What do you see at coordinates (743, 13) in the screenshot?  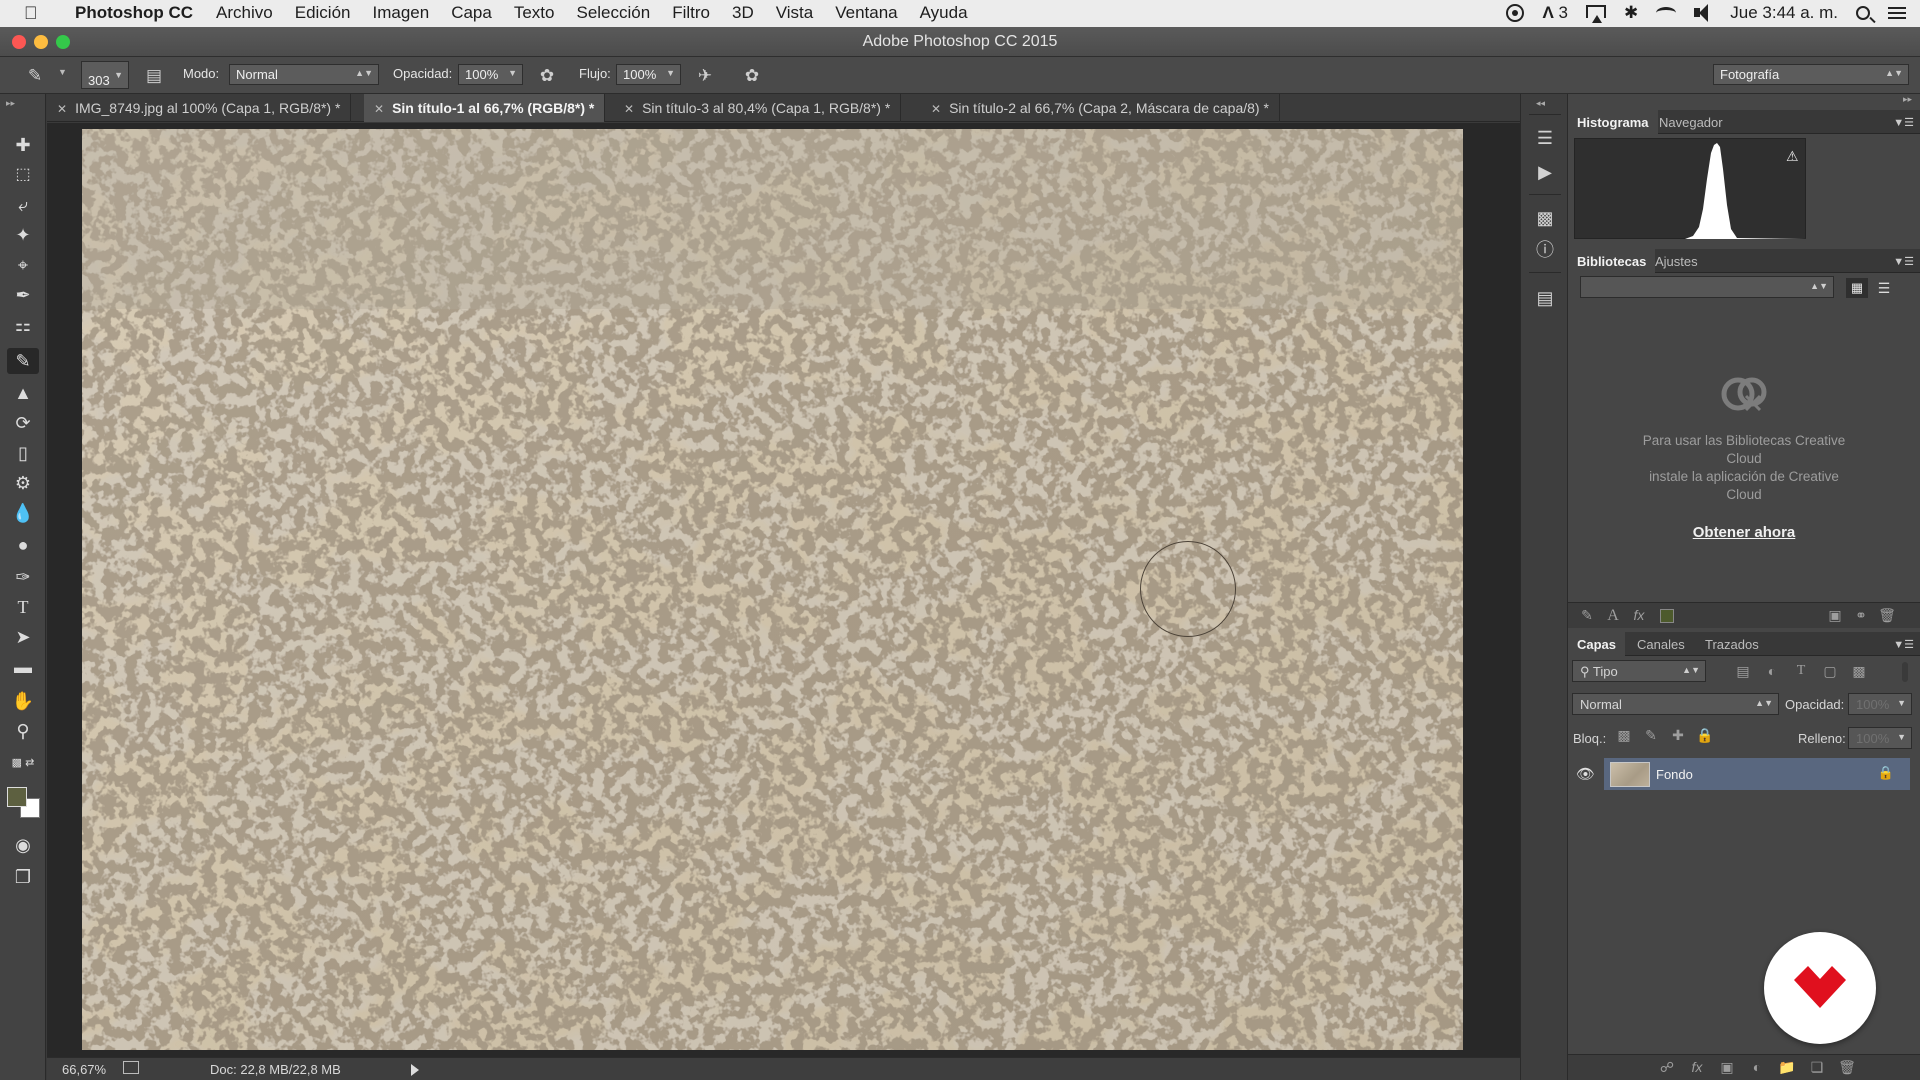 I see `menu-3d: 3D` at bounding box center [743, 13].